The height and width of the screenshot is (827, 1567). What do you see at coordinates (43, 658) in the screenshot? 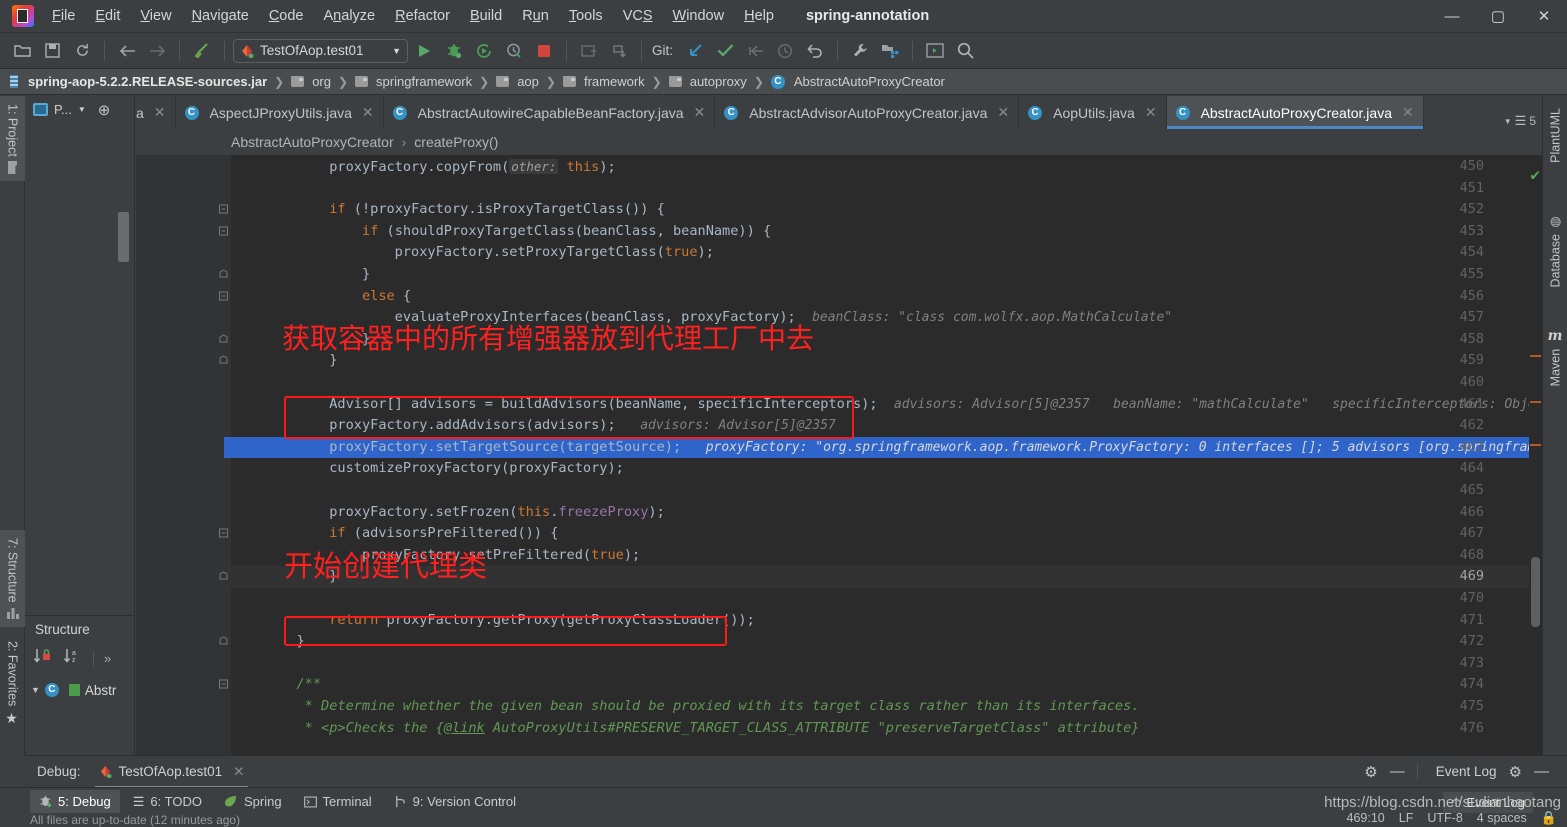
I see `sort-by-visibility-icon` at bounding box center [43, 658].